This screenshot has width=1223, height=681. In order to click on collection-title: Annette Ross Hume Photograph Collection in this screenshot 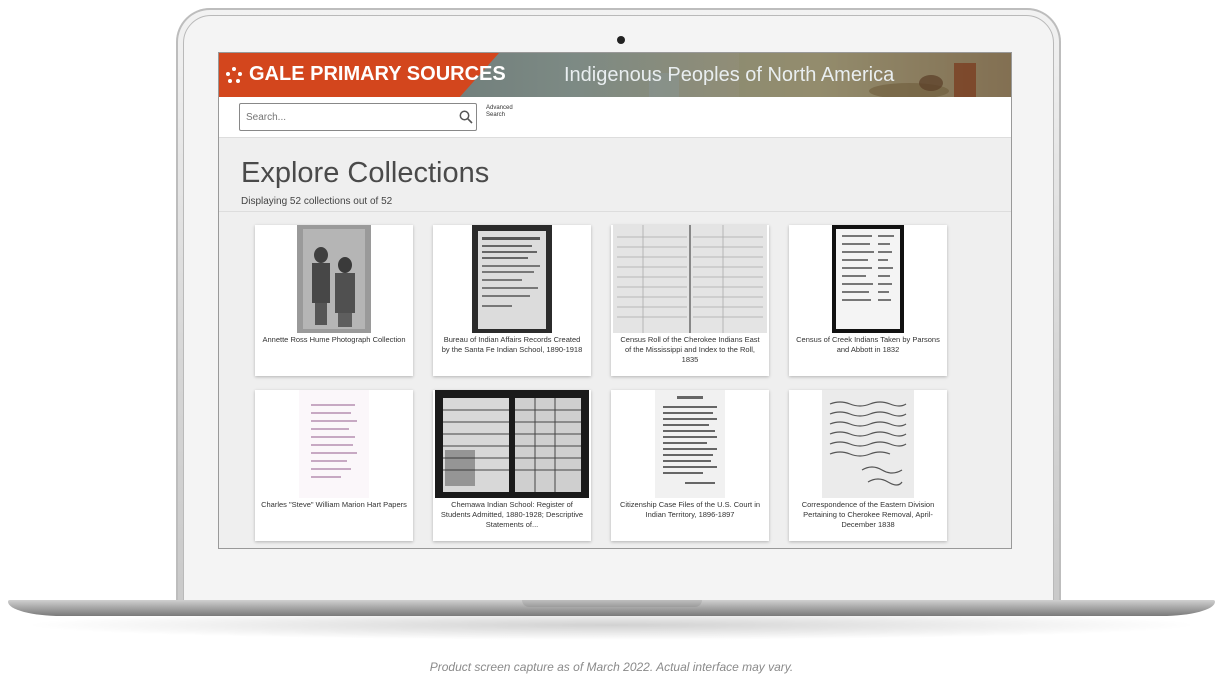, I will do `click(334, 339)`.